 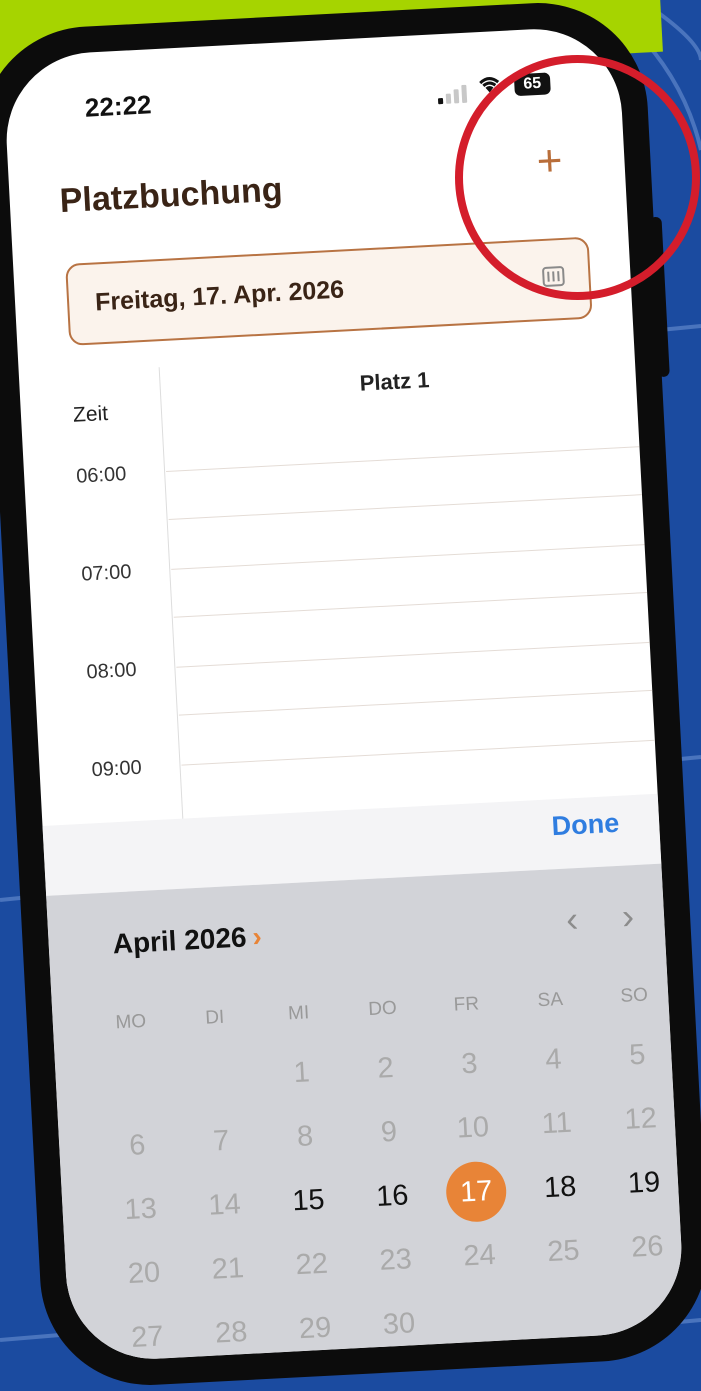 What do you see at coordinates (2, 447) in the screenshot?
I see `volume-down-button` at bounding box center [2, 447].